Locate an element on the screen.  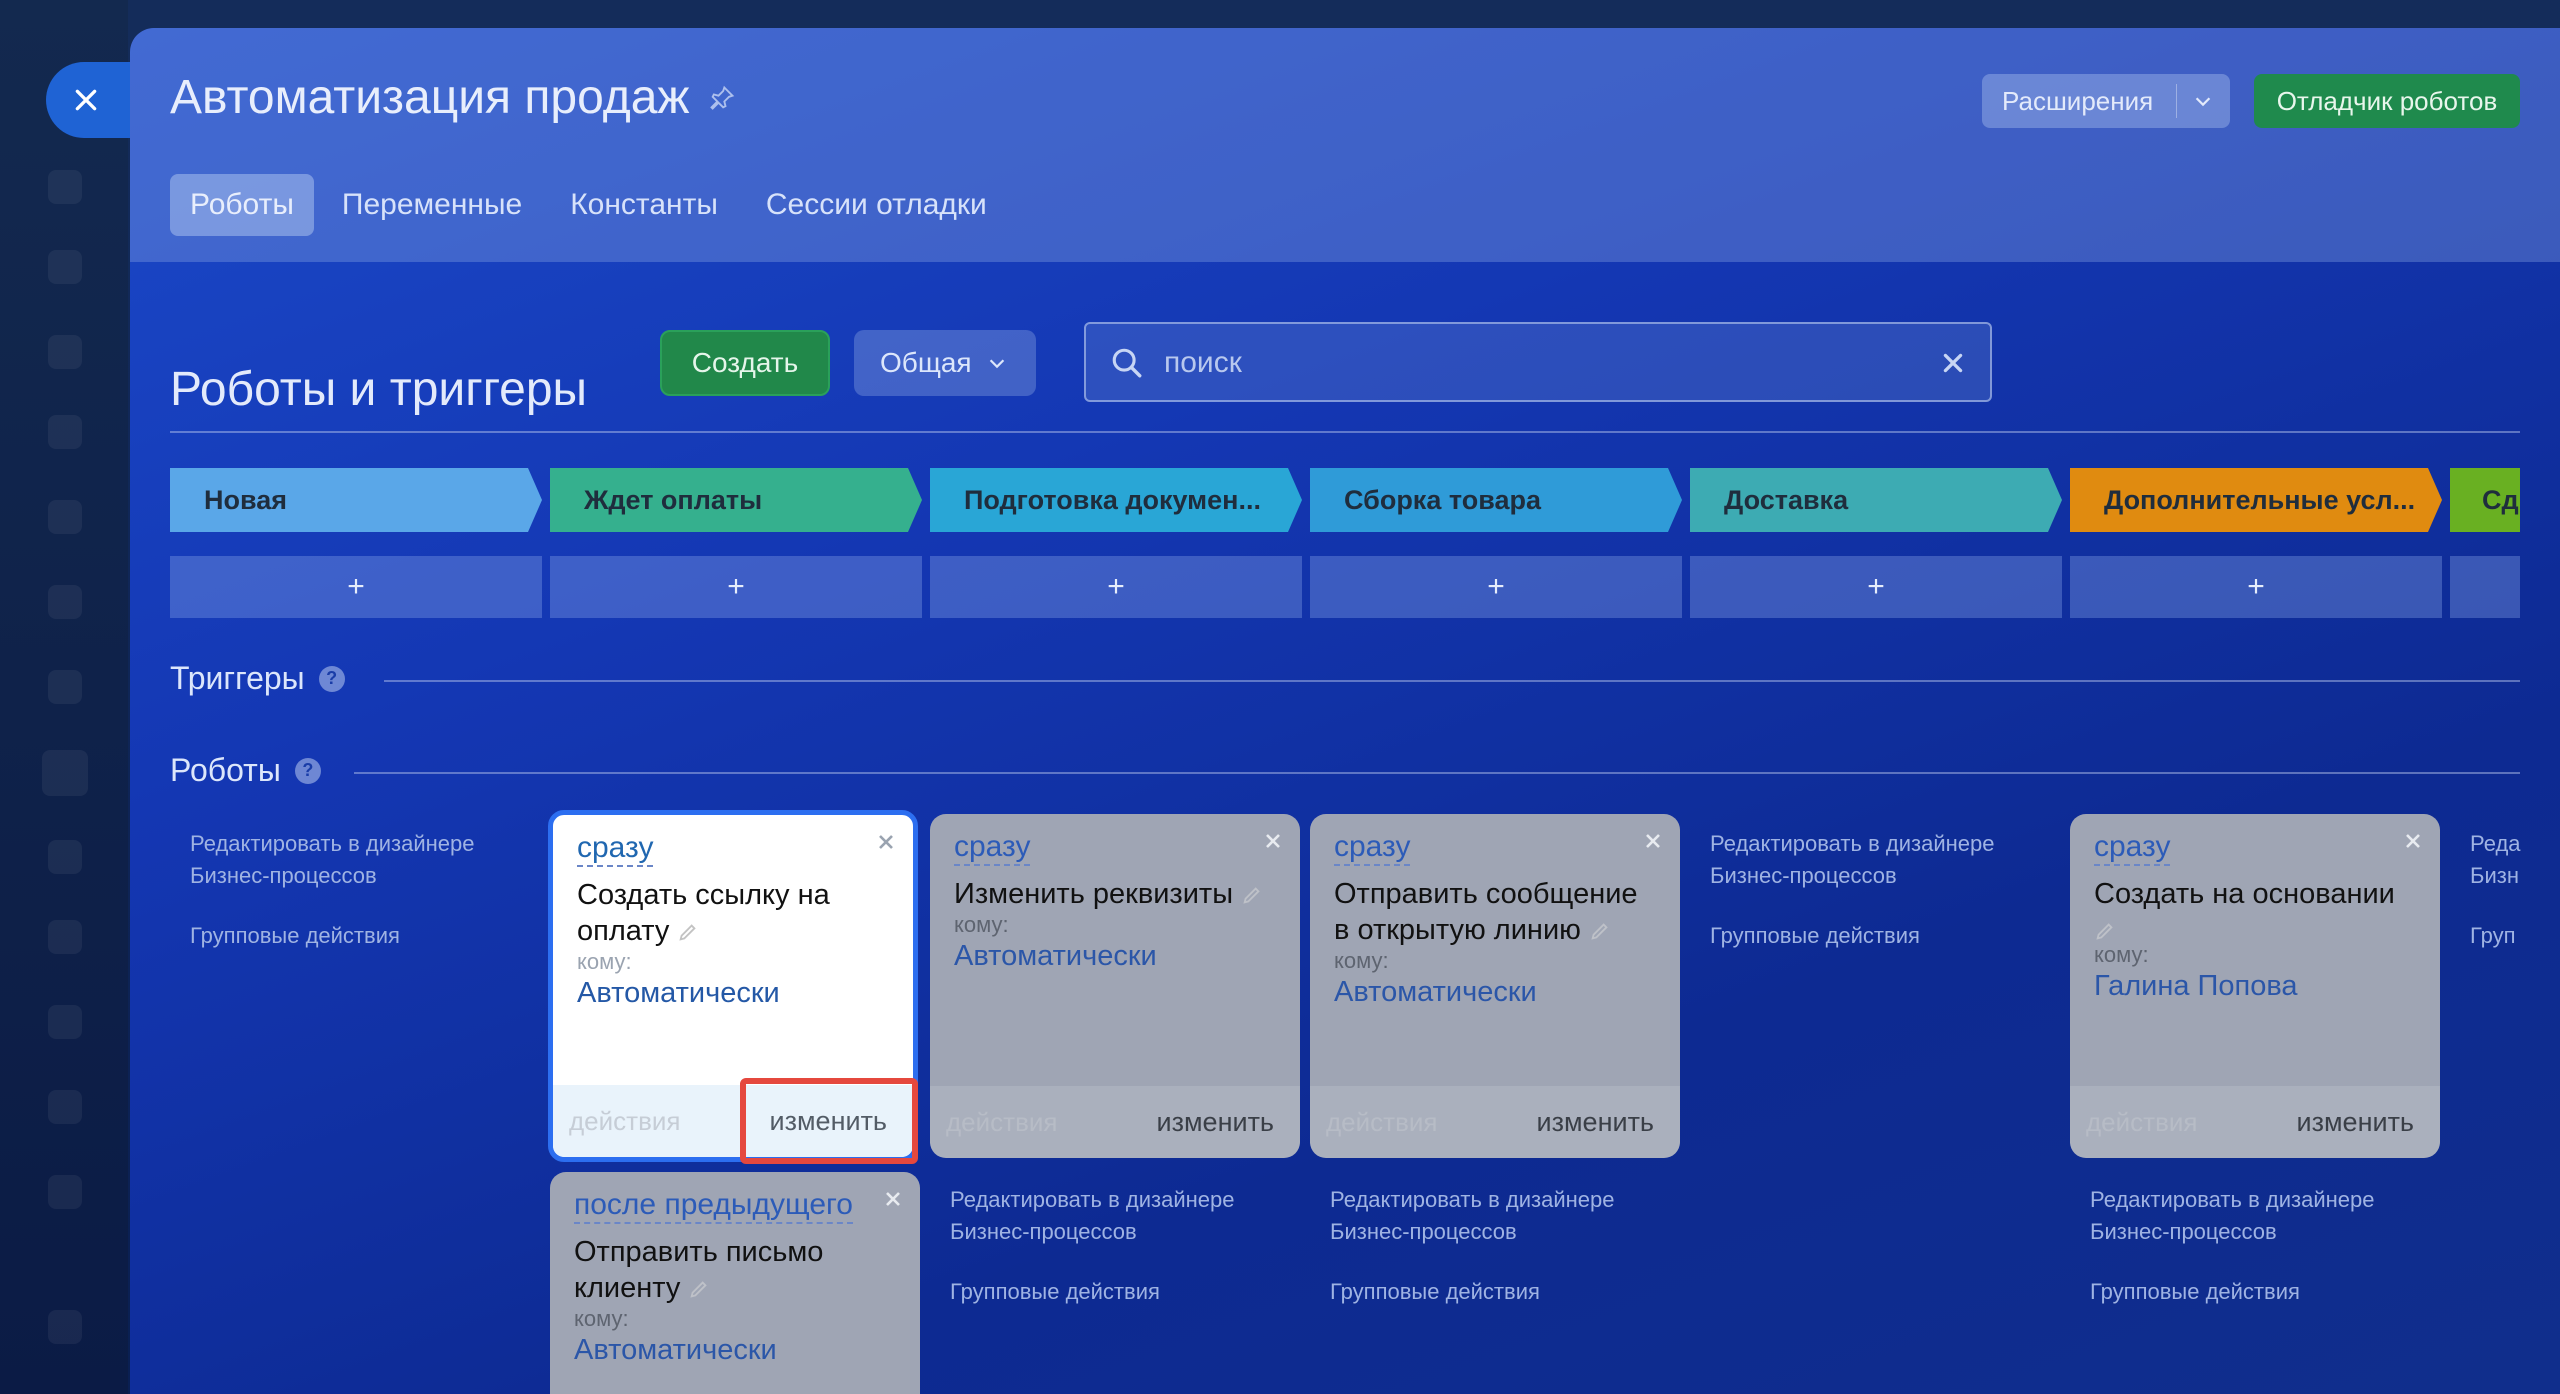
toolbar-divider is located at coordinates (1345, 432).